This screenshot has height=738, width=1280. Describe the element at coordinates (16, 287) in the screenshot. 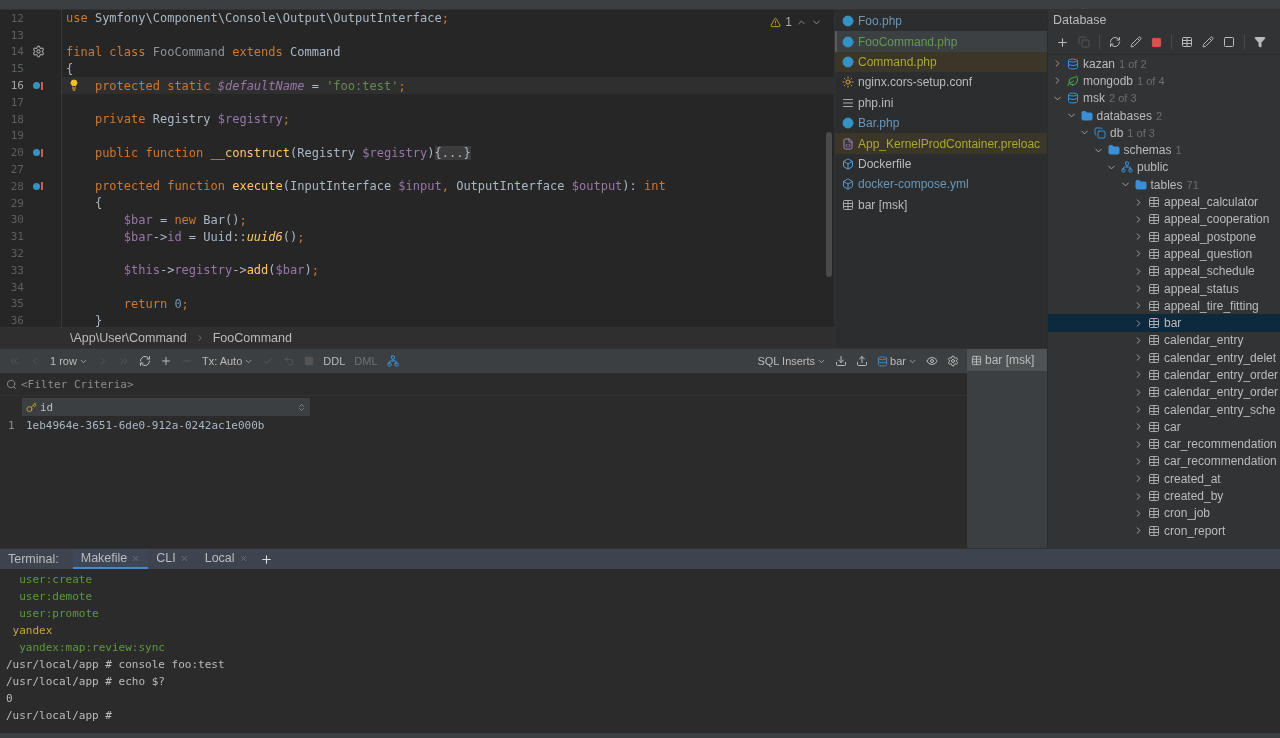

I see `line-number: 34` at that location.